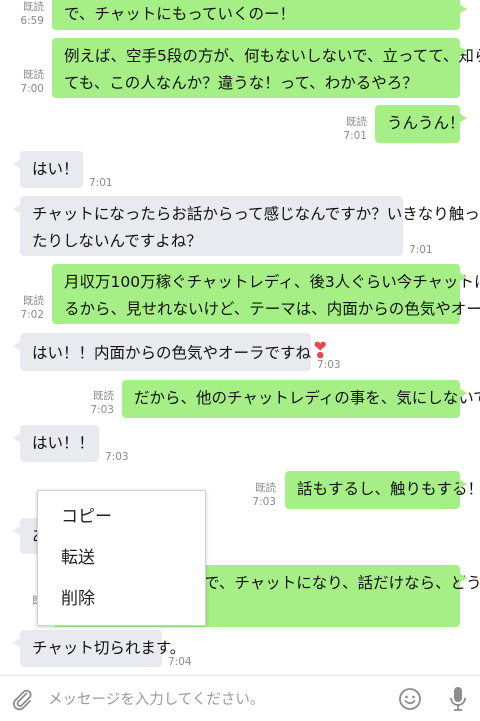  I want to click on paperclip-icon, so click(22, 699).